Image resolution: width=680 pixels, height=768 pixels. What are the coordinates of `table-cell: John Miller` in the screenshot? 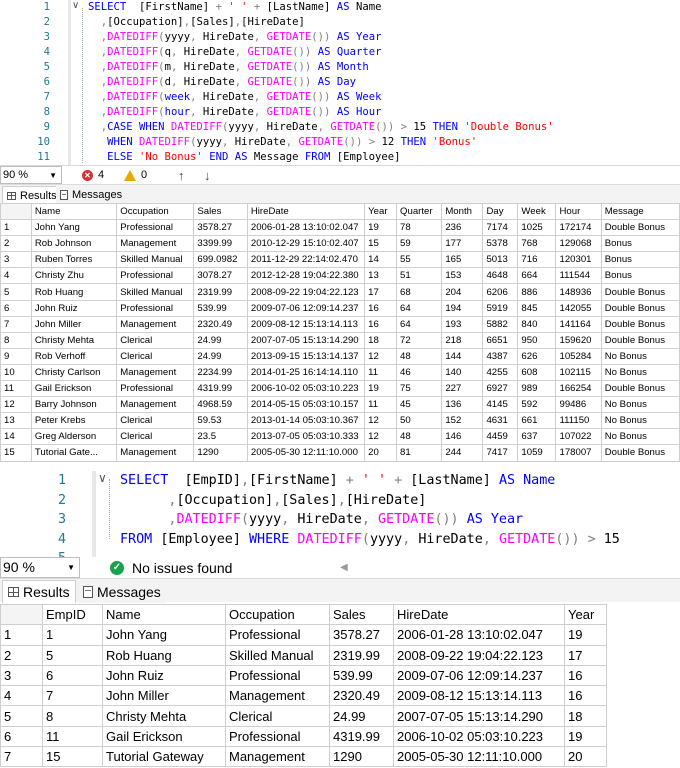 It's located at (74, 324).